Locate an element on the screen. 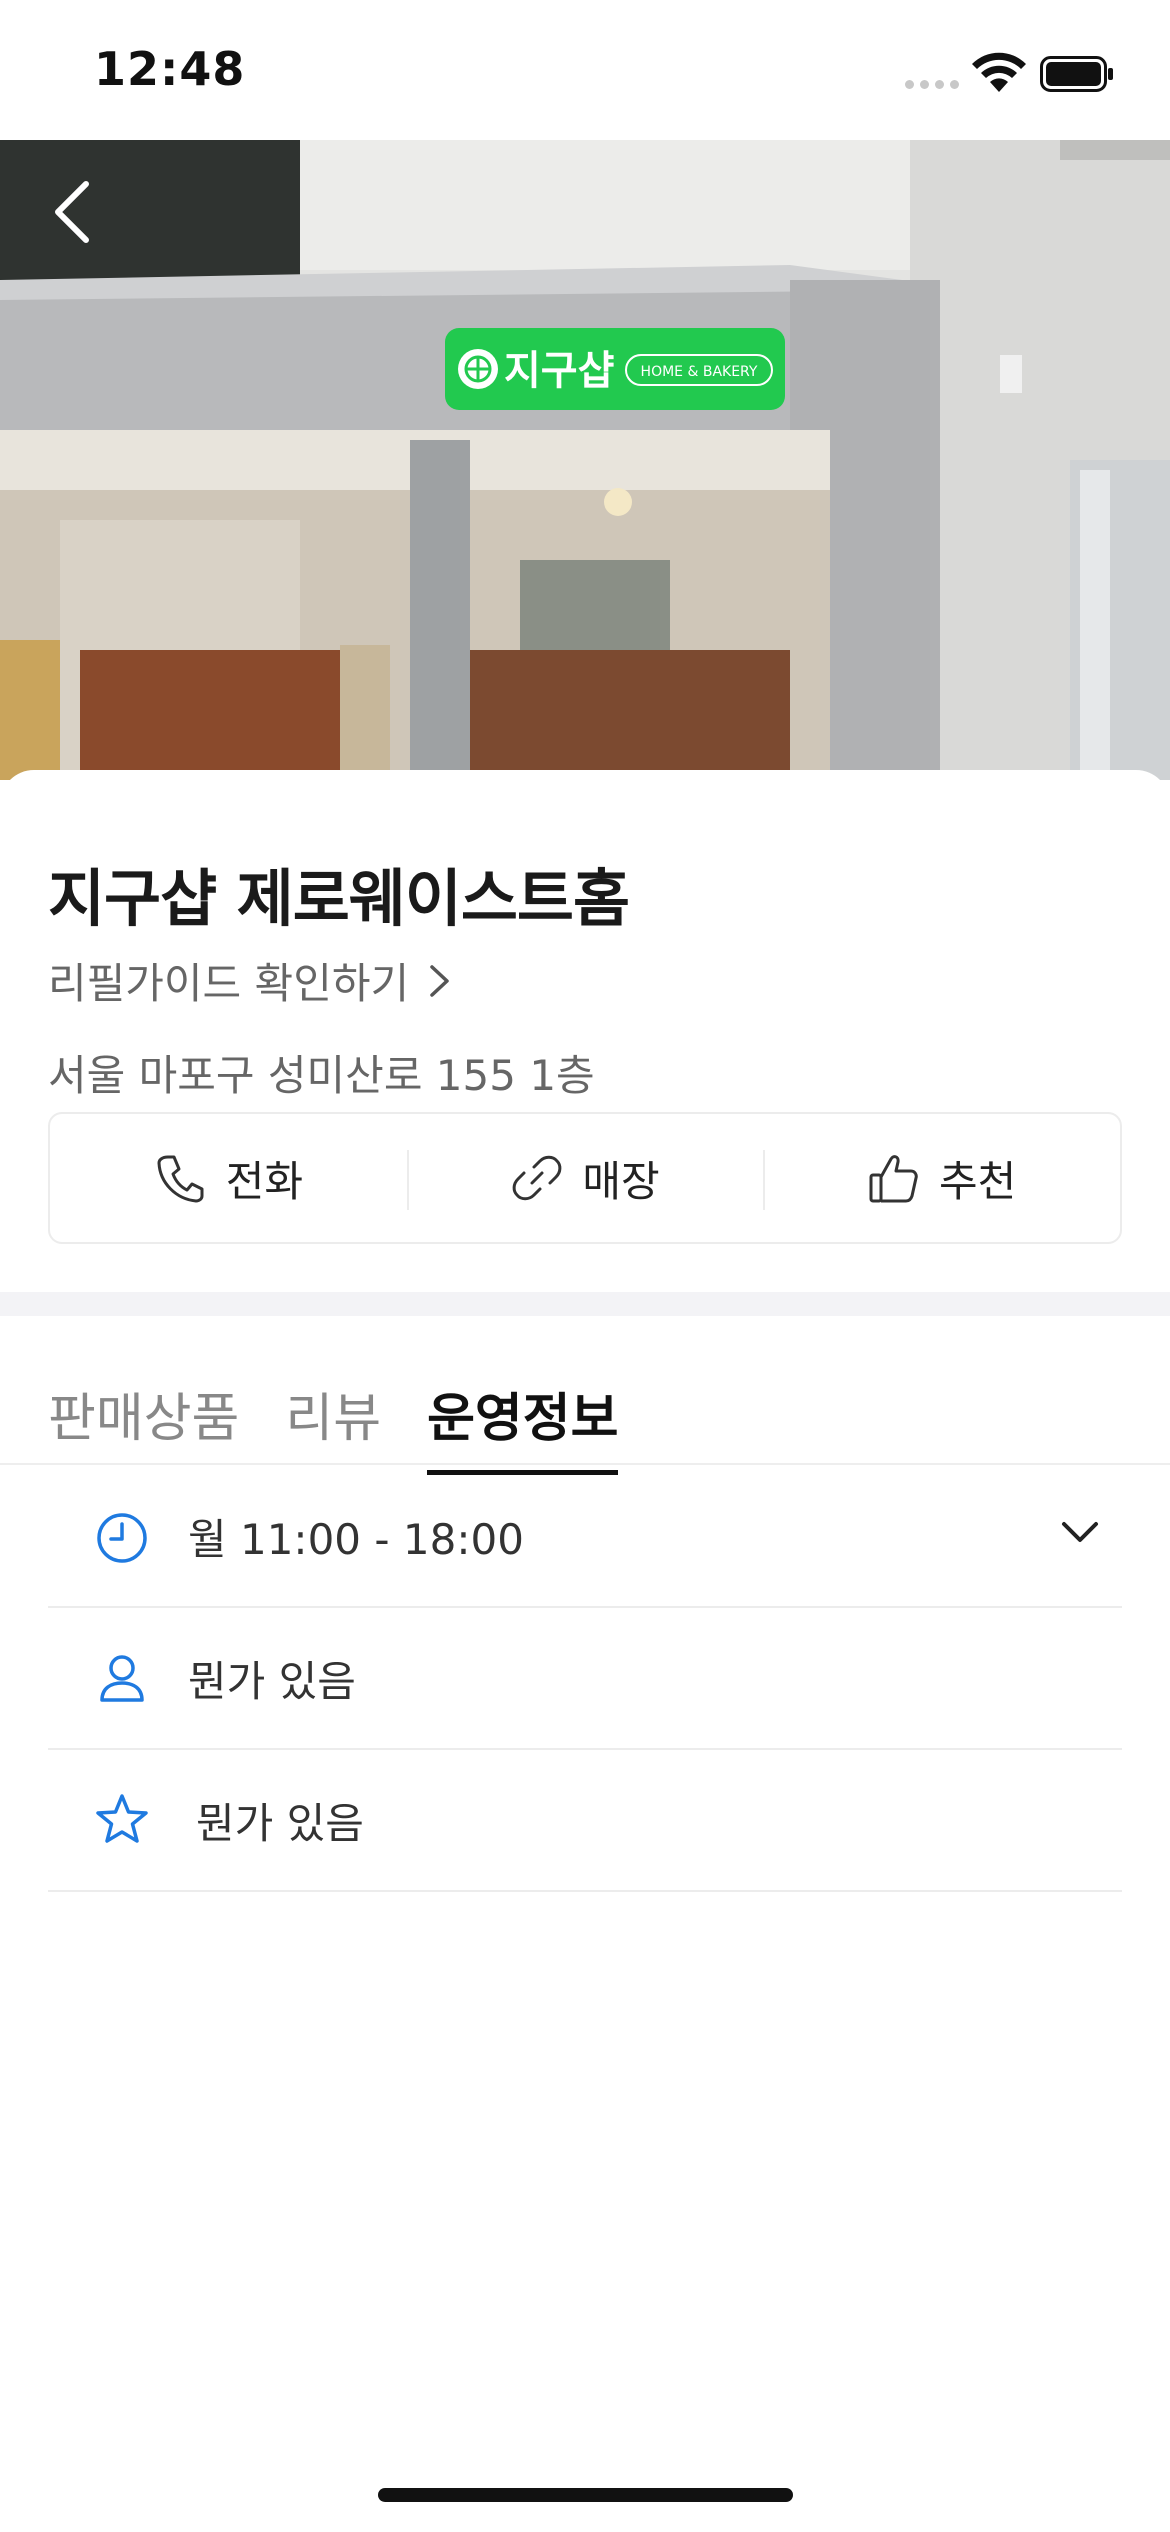  home-indicator is located at coordinates (585, 2495).